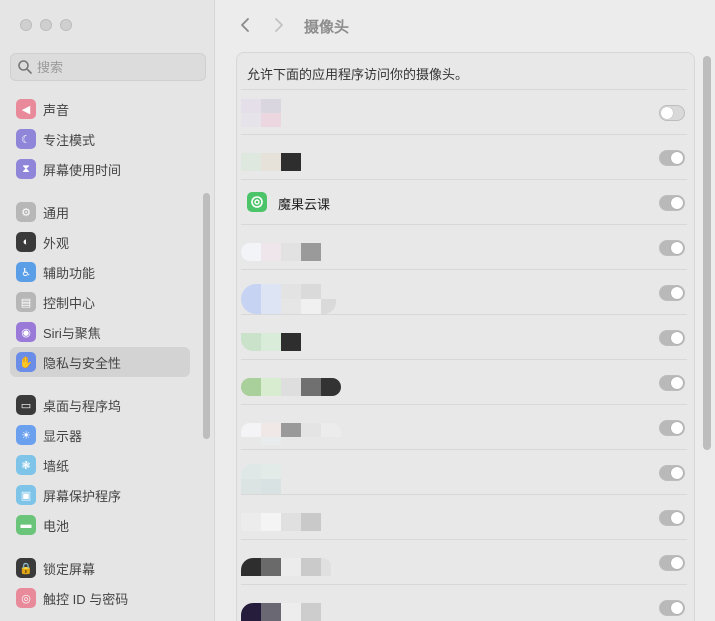 The height and width of the screenshot is (621, 715). What do you see at coordinates (100, 302) in the screenshot?
I see `sidebar-item-control-center: ▤ 控制中心` at bounding box center [100, 302].